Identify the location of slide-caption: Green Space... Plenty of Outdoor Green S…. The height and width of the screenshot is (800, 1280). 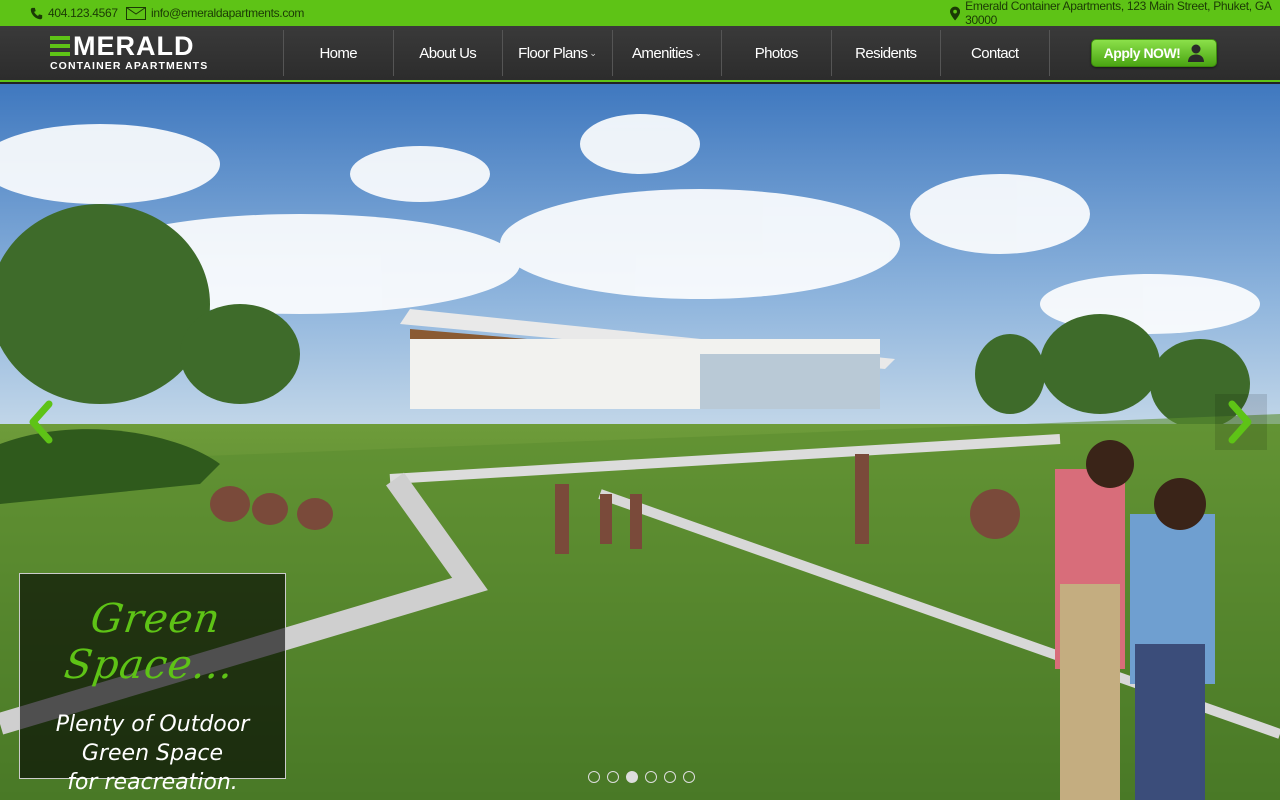
(152, 684).